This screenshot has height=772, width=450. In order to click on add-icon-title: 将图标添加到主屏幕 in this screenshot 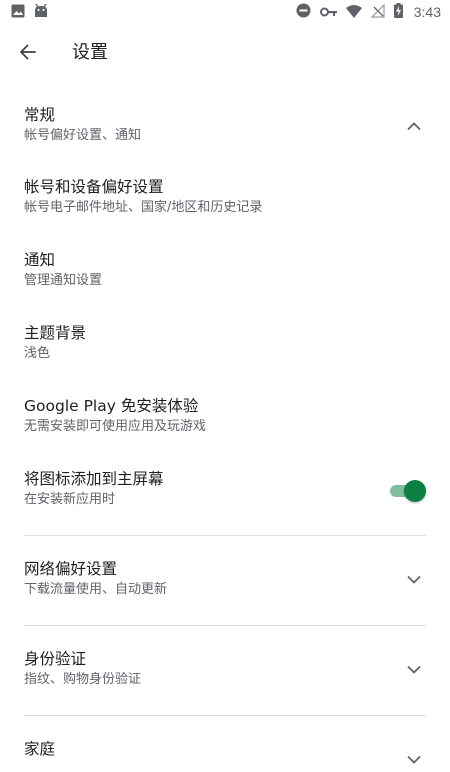, I will do `click(94, 479)`.